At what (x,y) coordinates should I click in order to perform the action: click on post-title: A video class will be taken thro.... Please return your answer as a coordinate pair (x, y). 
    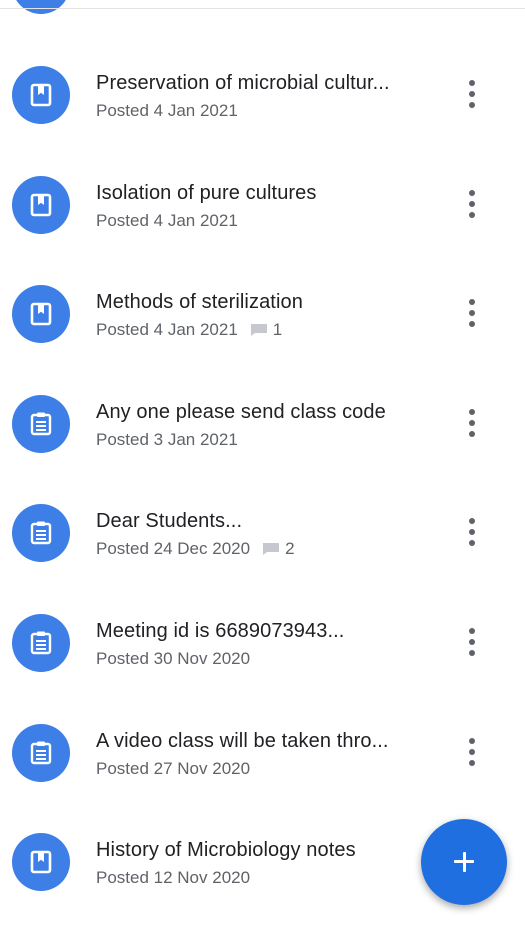
    Looking at the image, I should click on (242, 740).